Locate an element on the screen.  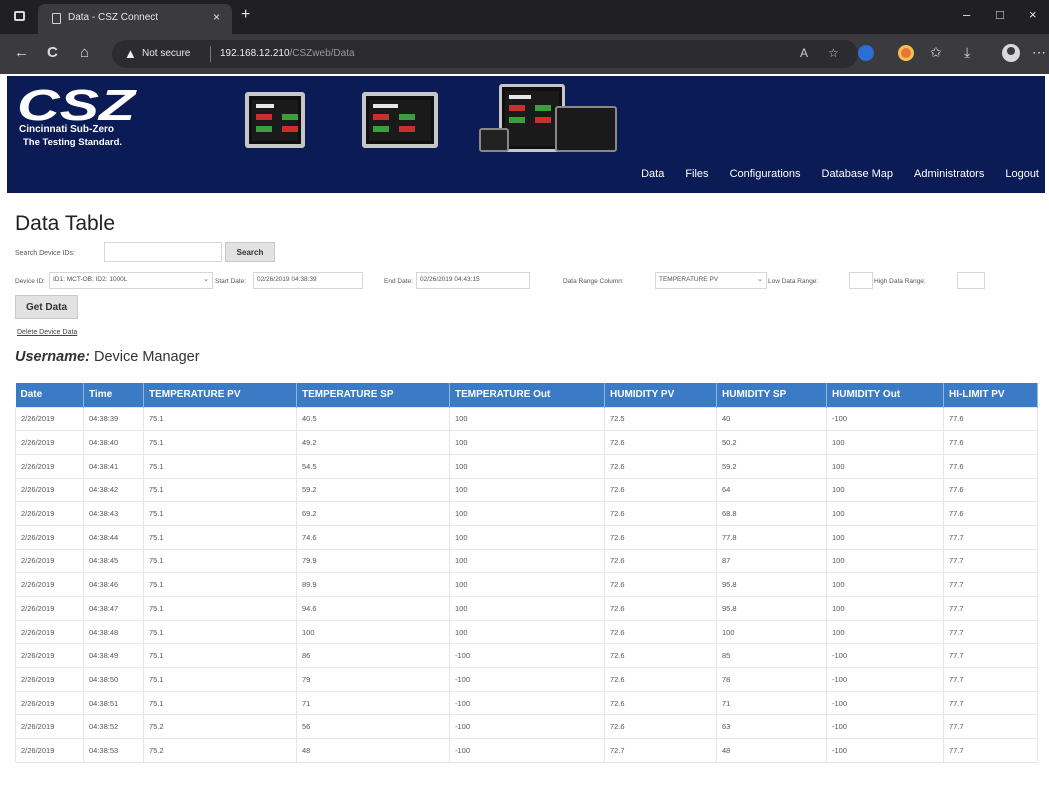
table-cell: 04:38:47 is located at coordinates (113, 608).